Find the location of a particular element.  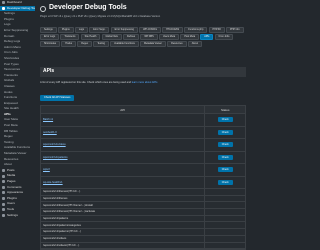

plugin-logo-icon is located at coordinates (43, 9).